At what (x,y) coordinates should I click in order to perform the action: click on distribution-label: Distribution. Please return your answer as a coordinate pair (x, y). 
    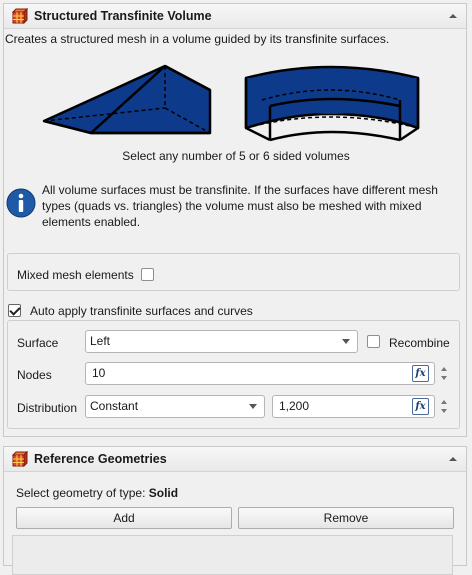
    Looking at the image, I should click on (47, 408).